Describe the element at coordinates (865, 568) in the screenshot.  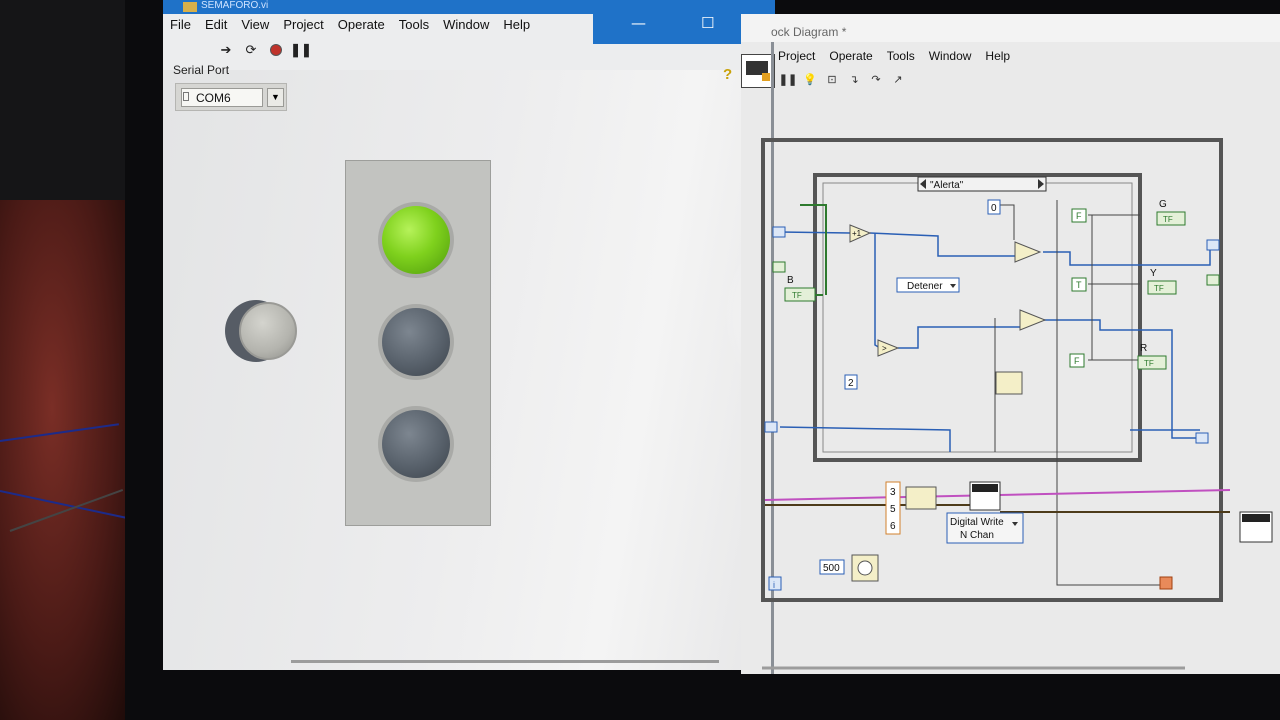
I see `clock-icon` at that location.